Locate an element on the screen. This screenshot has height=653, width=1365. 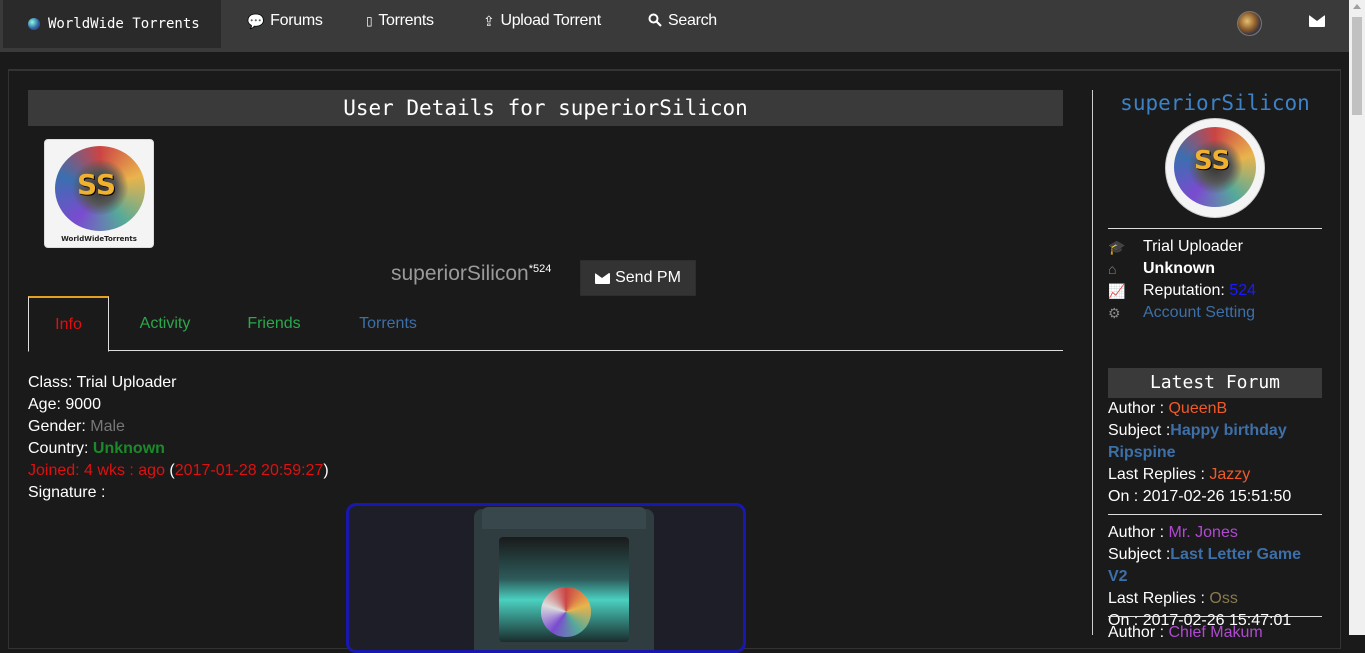
info-age: Age: 9000 is located at coordinates (64, 405).